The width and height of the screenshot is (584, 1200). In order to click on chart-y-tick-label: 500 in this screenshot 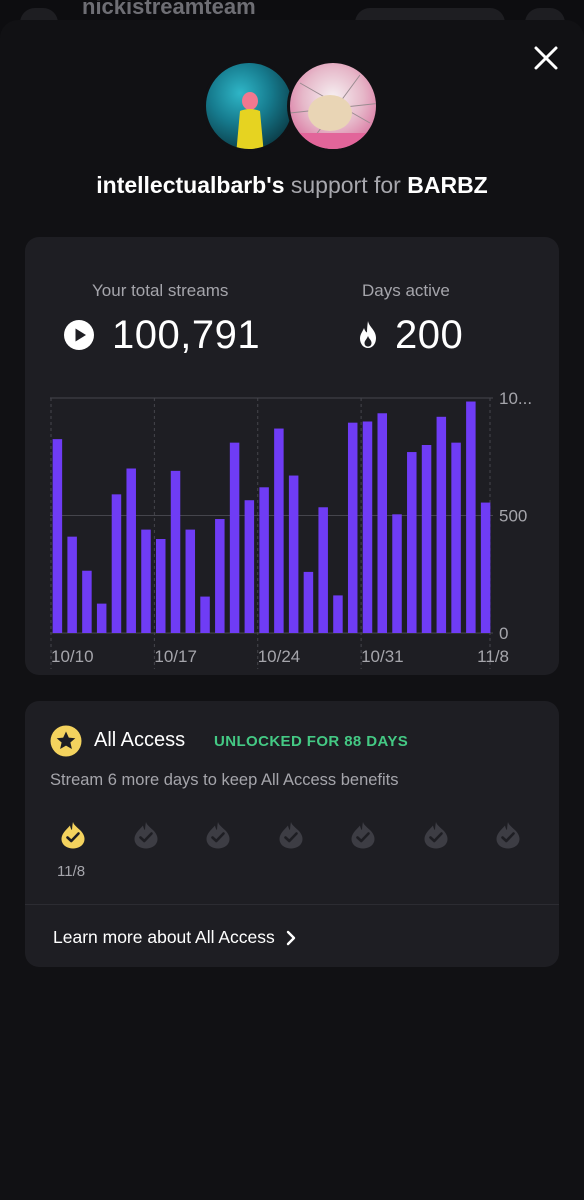, I will do `click(513, 516)`.